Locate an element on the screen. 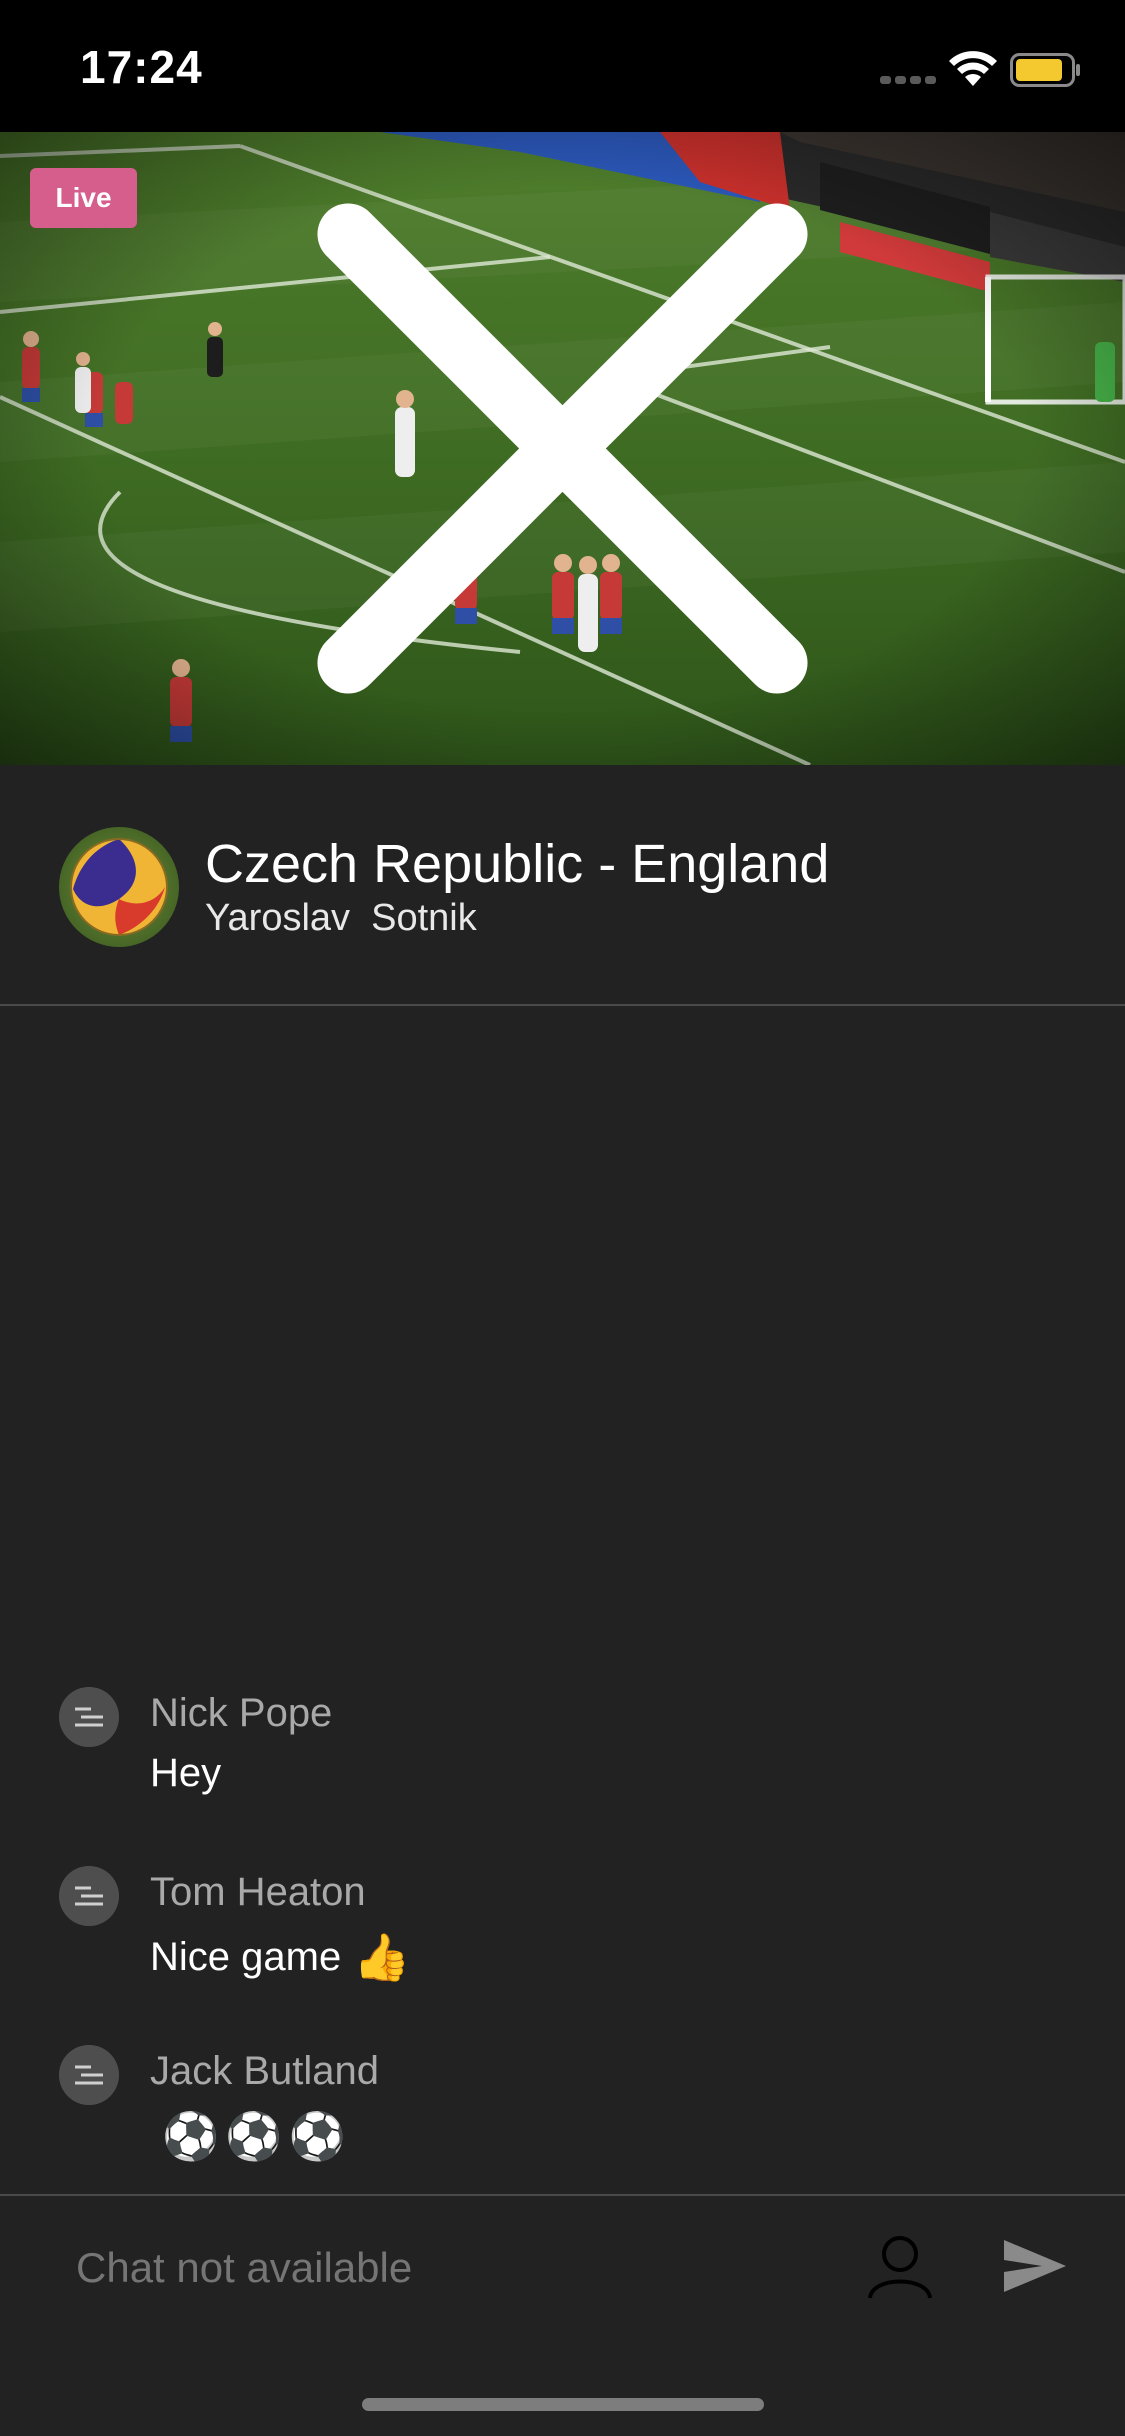 The image size is (1125, 2436). stream-info-header: Czech Republic - England Yaroslav Sotnik is located at coordinates (562, 885).